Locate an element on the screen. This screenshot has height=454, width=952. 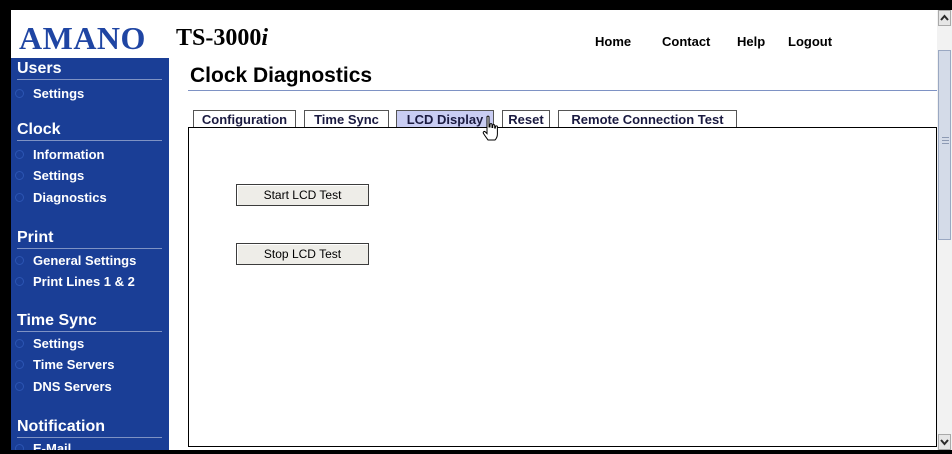
hand-pointer-cursor-icon is located at coordinates (490, 128).